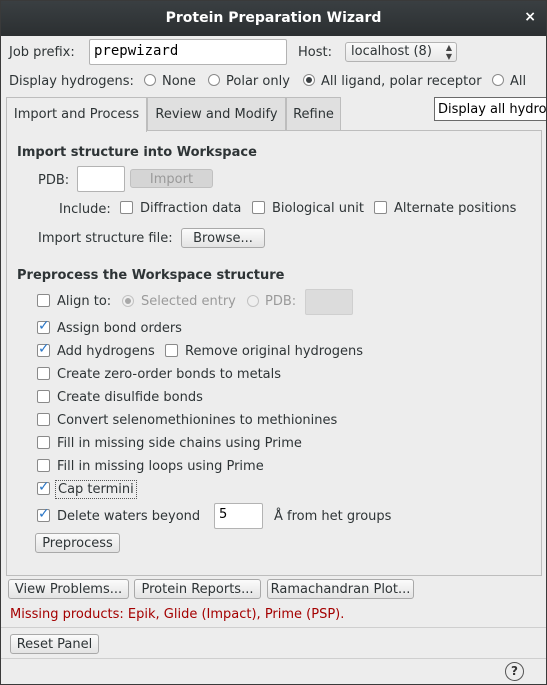 The height and width of the screenshot is (685, 547). What do you see at coordinates (380, 207) in the screenshot?
I see `alternate-positions-checkbox` at bounding box center [380, 207].